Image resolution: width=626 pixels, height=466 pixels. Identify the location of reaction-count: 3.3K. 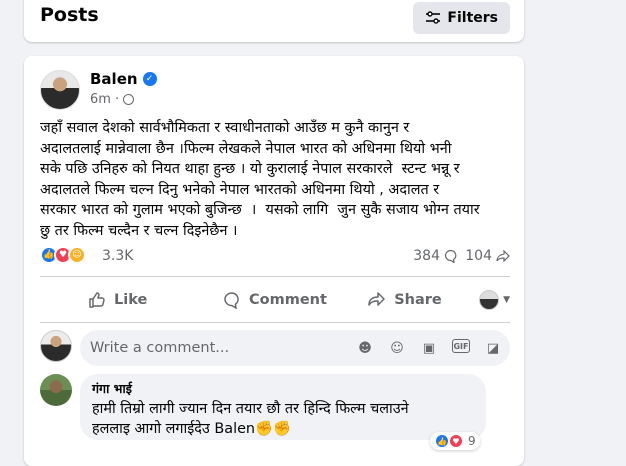
(117, 256).